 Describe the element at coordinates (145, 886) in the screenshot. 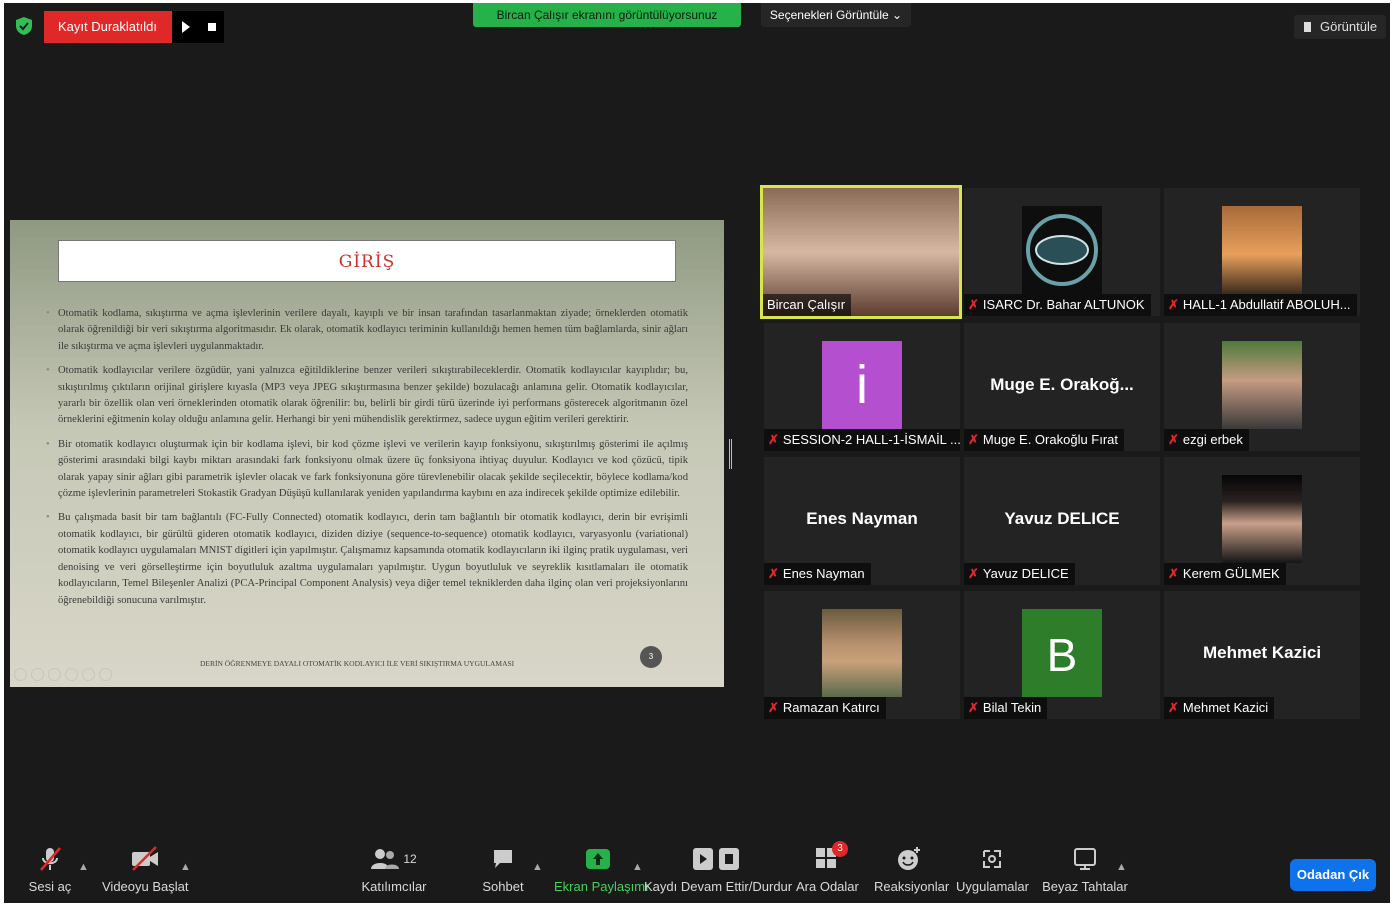

I see `start-video-label: Videoyu Başlat` at that location.